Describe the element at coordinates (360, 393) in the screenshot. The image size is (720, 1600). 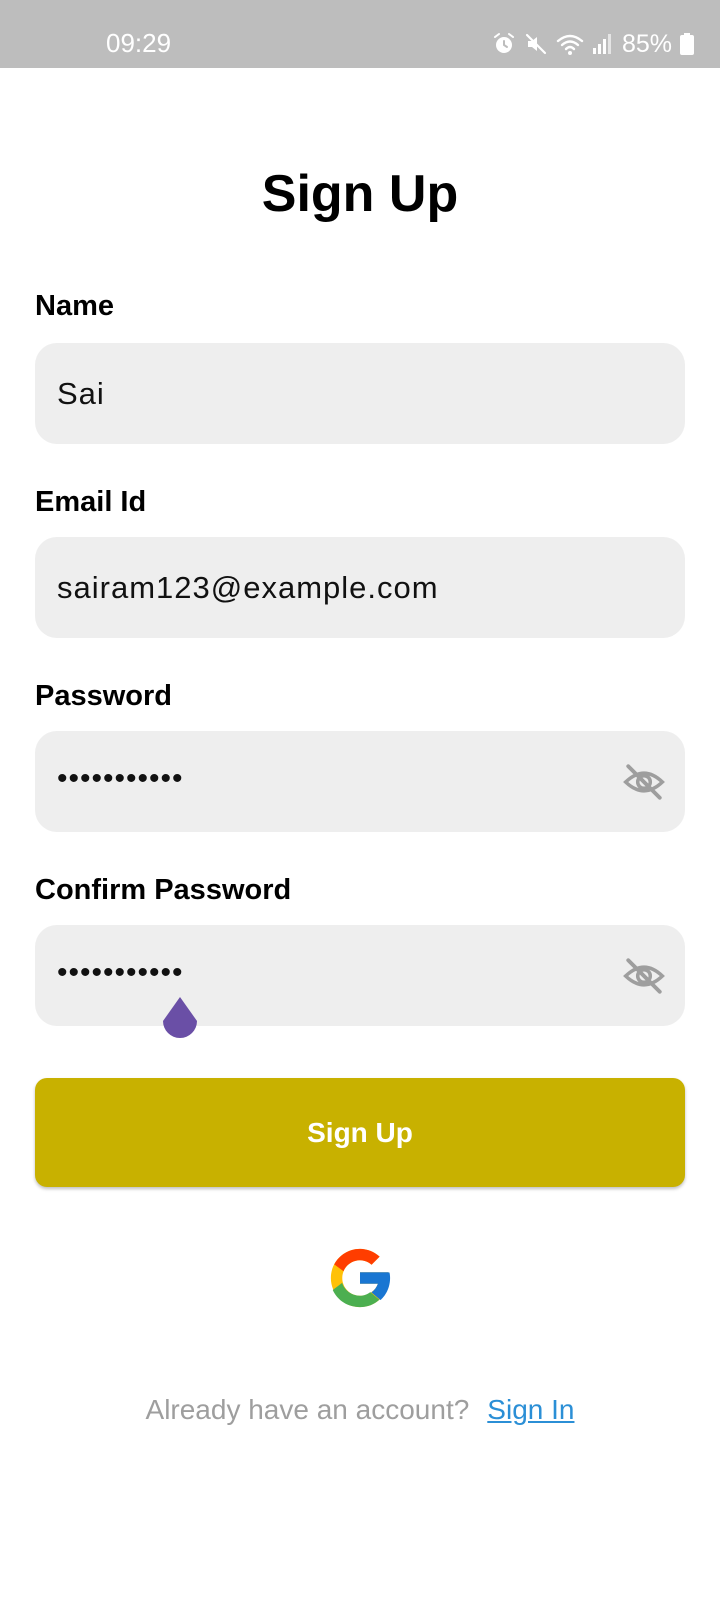
I see `name-input: Sai` at that location.